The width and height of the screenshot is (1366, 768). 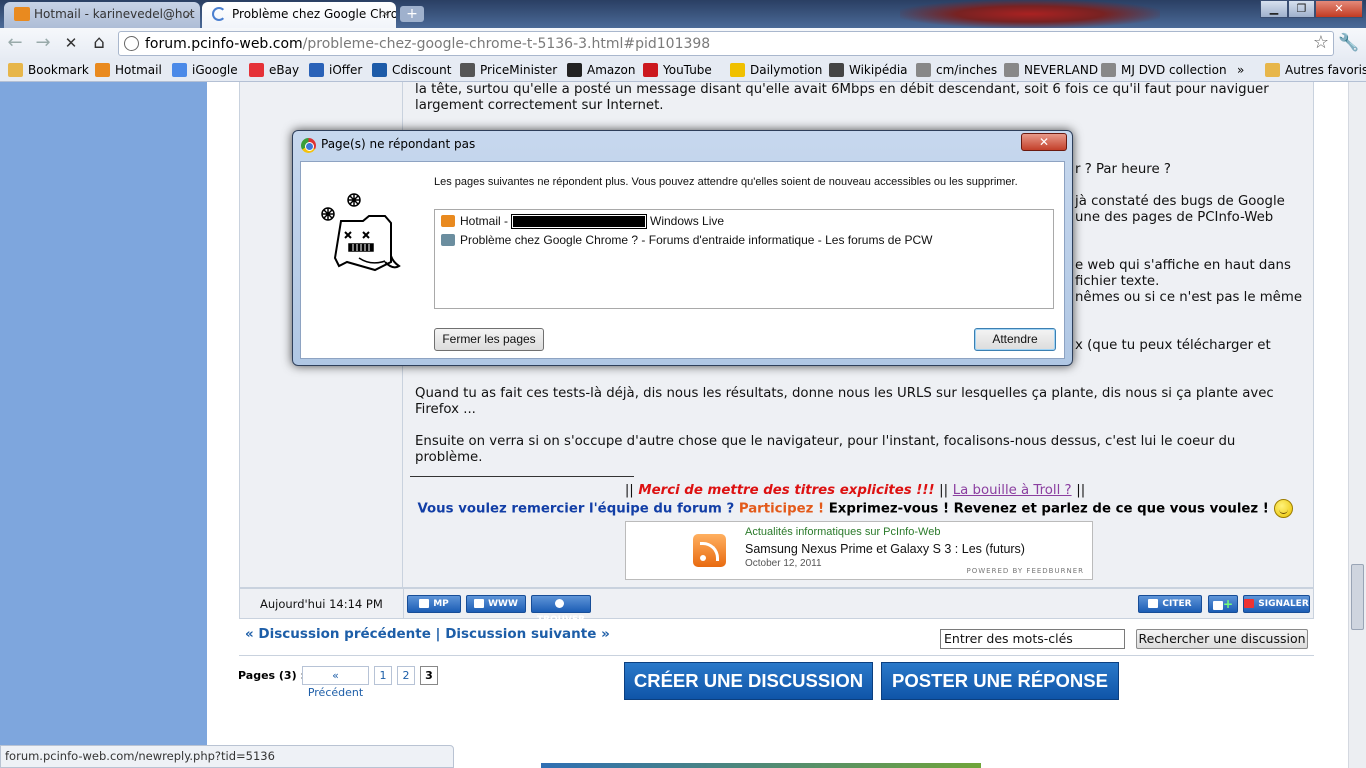 What do you see at coordinates (284, 70) in the screenshot?
I see `bookmark-label: eBay` at bounding box center [284, 70].